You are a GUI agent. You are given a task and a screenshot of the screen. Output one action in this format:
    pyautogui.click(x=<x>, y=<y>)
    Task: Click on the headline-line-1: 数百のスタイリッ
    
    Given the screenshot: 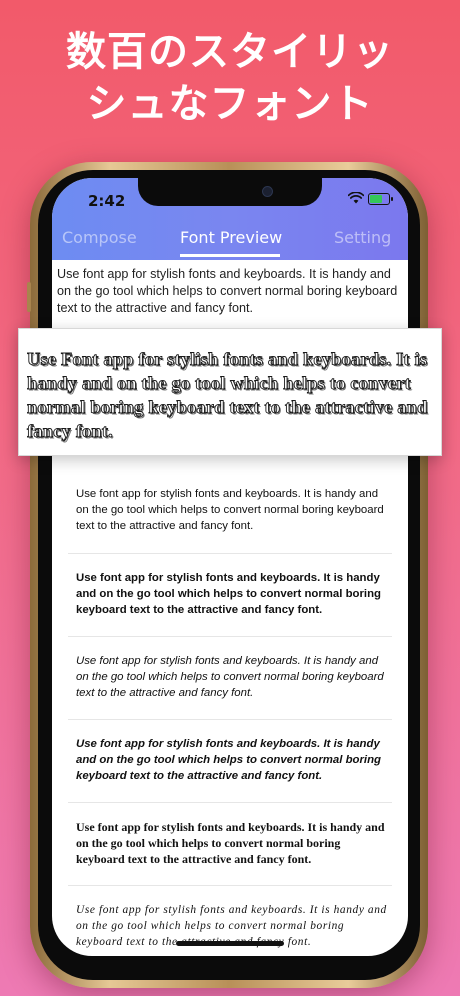 What is the action you would take?
    pyautogui.click(x=230, y=52)
    